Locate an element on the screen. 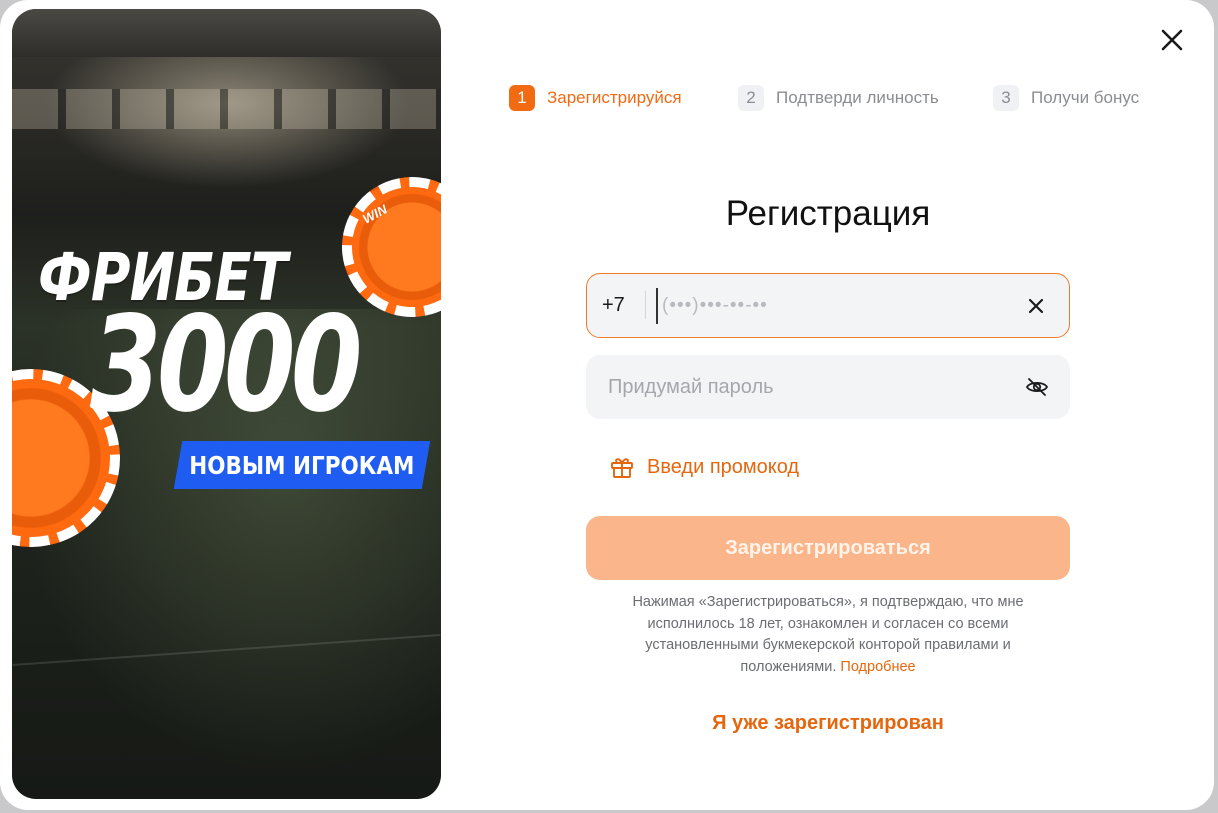 Image resolution: width=1218 pixels, height=813 pixels. step-label: Получи бонус is located at coordinates (1085, 97).